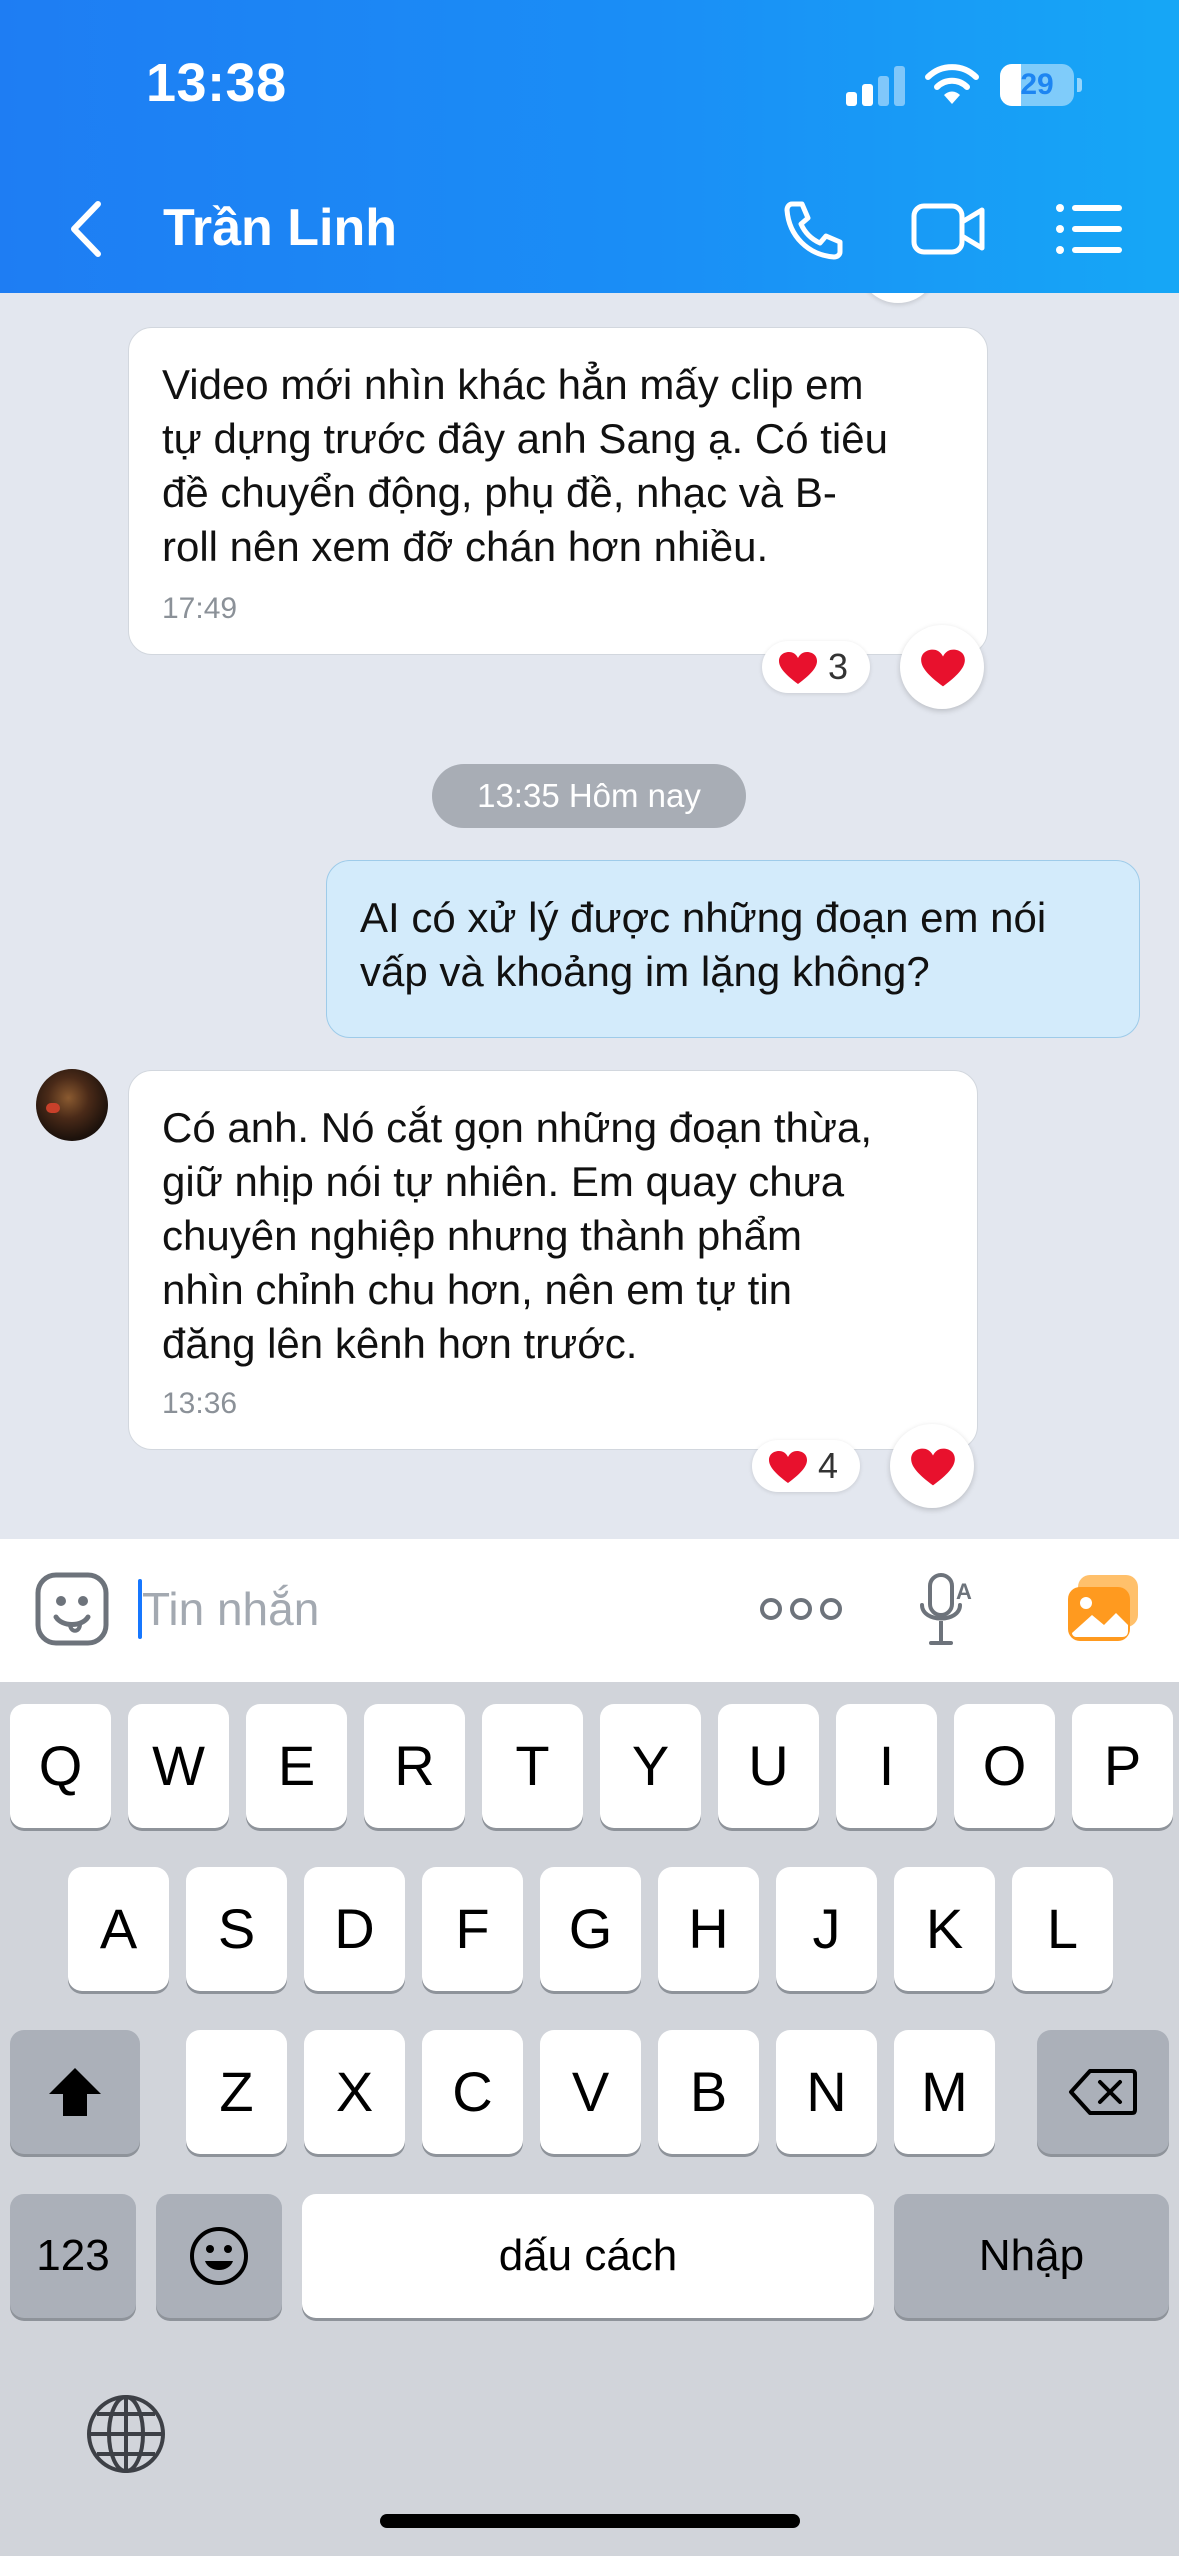 The height and width of the screenshot is (2556, 1179). Describe the element at coordinates (768, 1766) in the screenshot. I see `key-u: U` at that location.